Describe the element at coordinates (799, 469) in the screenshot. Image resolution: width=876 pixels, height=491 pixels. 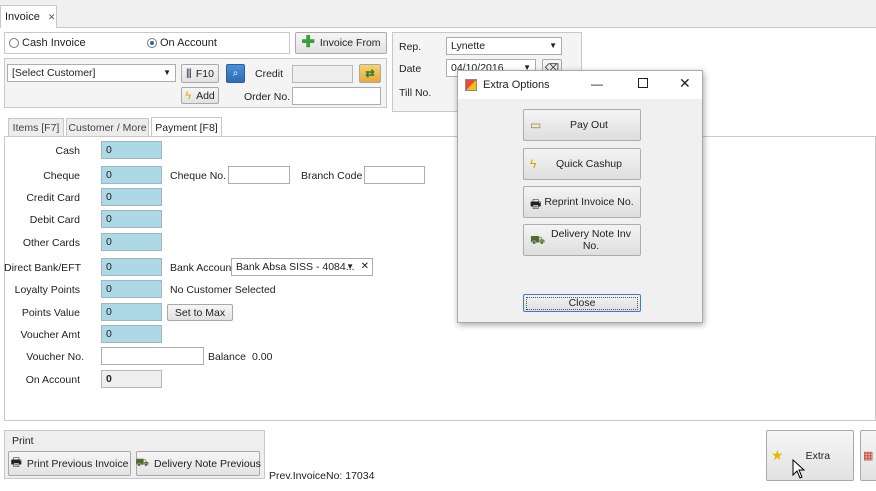
I see `mouse-cursor-icon` at that location.